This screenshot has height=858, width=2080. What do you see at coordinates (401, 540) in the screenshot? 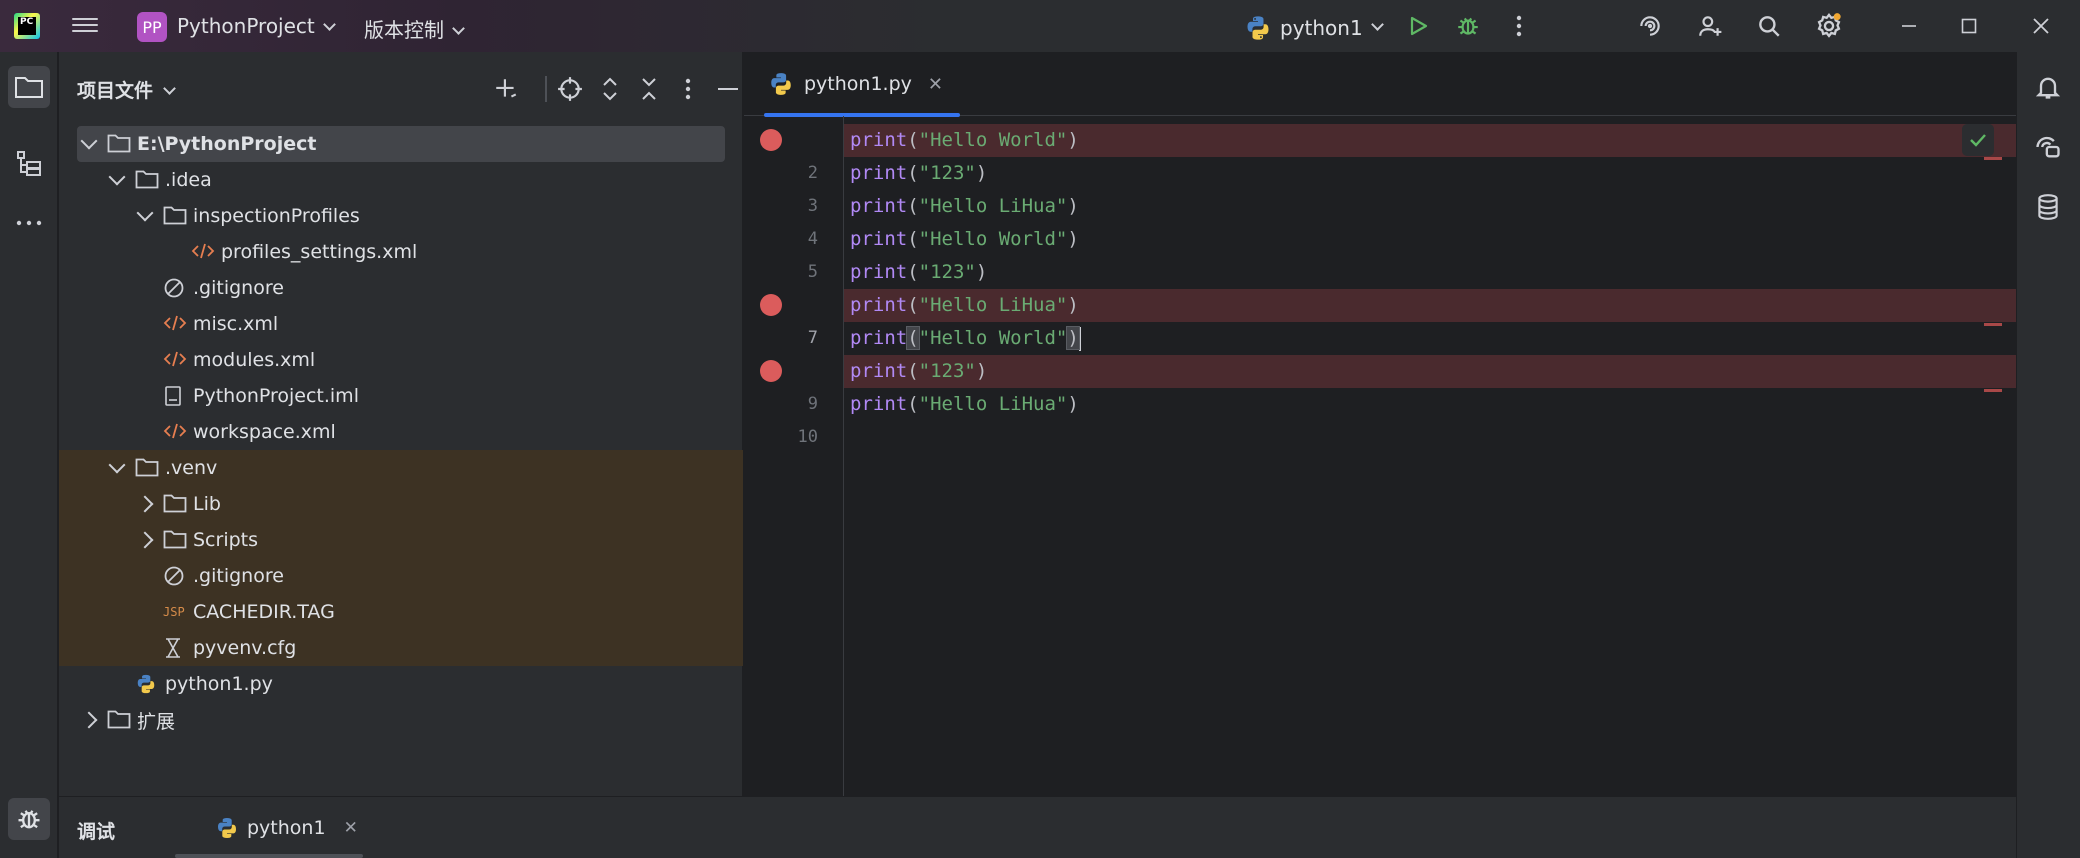
I see `tree-item: Scripts` at bounding box center [401, 540].